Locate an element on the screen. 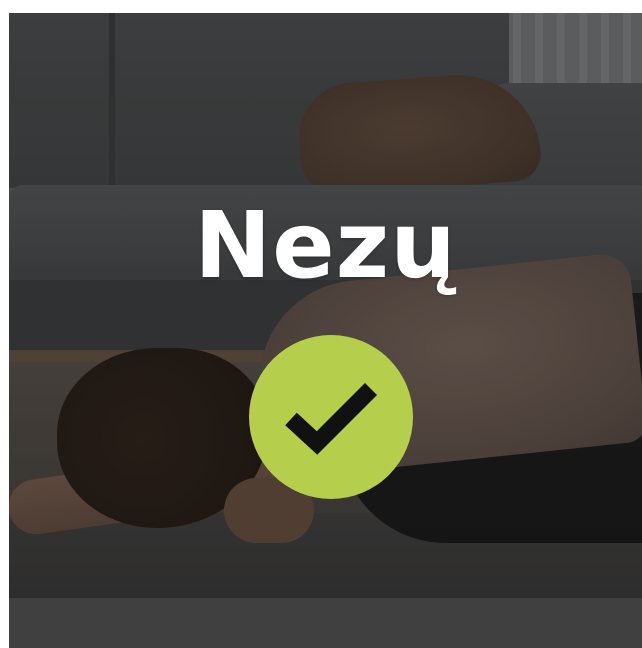  checkmark-icon is located at coordinates (331, 418).